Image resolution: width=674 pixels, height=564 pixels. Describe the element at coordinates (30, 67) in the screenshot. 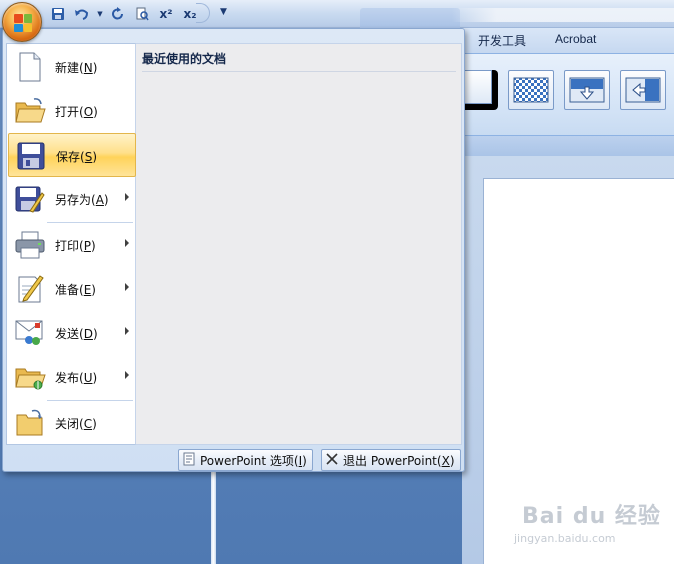

I see `new-document-icon` at that location.